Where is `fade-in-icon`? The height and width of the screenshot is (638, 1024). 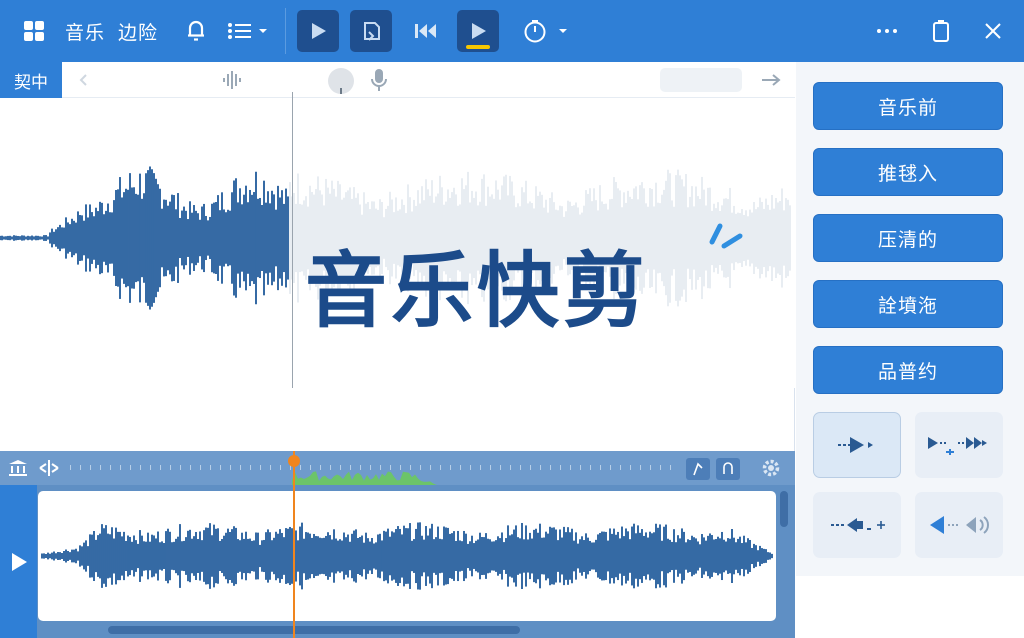 fade-in-icon is located at coordinates (855, 445).